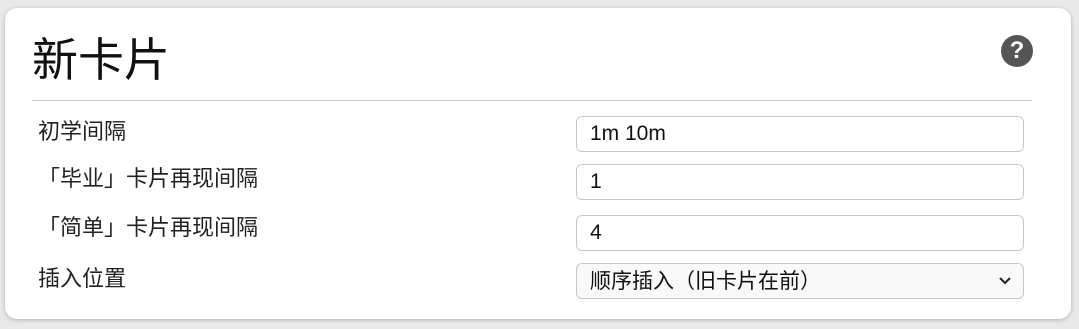  I want to click on insertion-order-value: 顺序插入（旧卡片在前）, so click(705, 281).